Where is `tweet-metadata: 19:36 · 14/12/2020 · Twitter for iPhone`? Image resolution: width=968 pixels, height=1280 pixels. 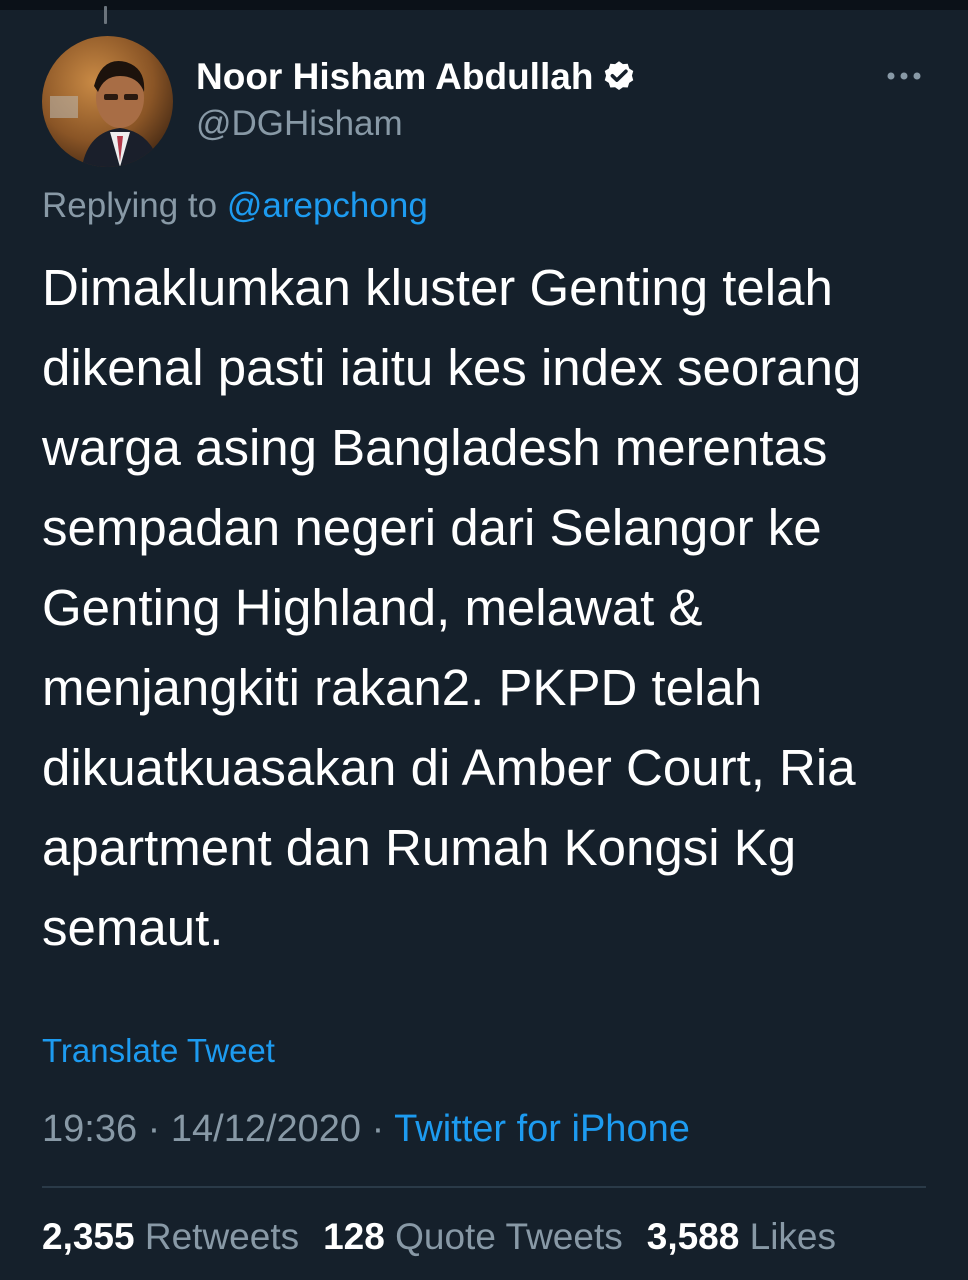
tweet-metadata: 19:36 · 14/12/2020 · Twitter for iPhone is located at coordinates (366, 1129).